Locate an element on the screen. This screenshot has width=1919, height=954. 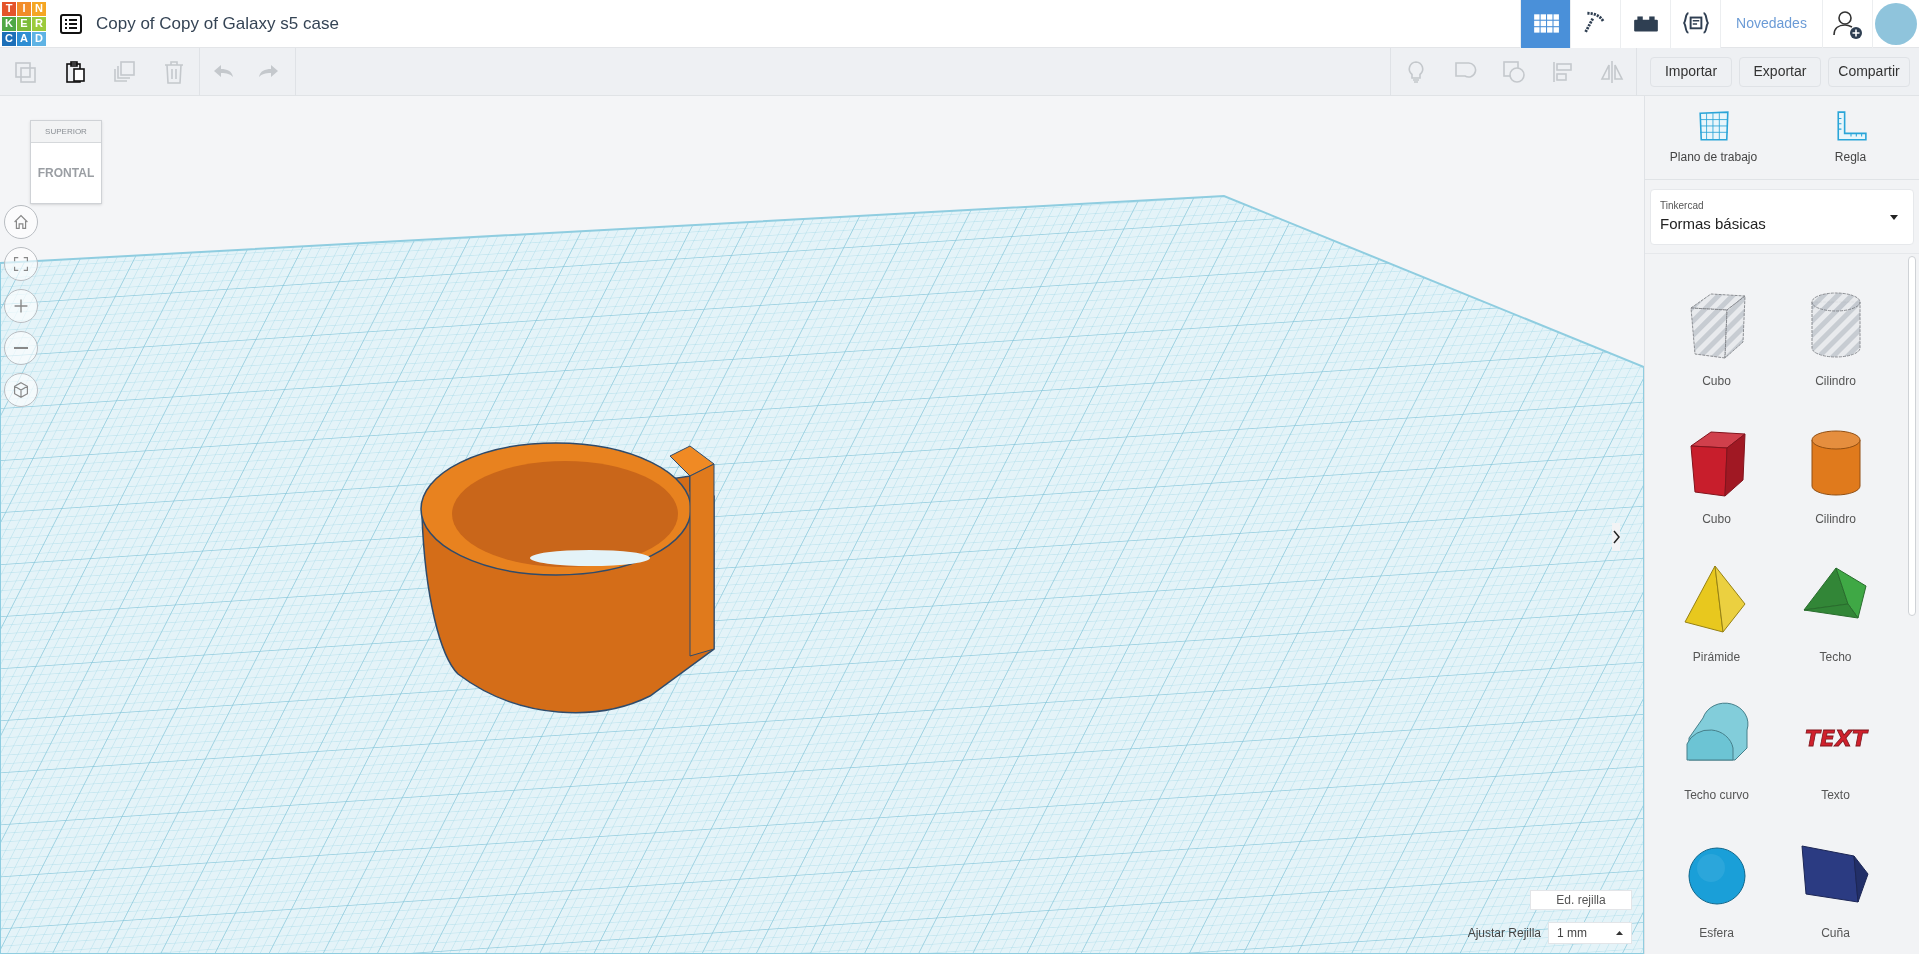
caret-up-icon is located at coordinates (1619, 933).